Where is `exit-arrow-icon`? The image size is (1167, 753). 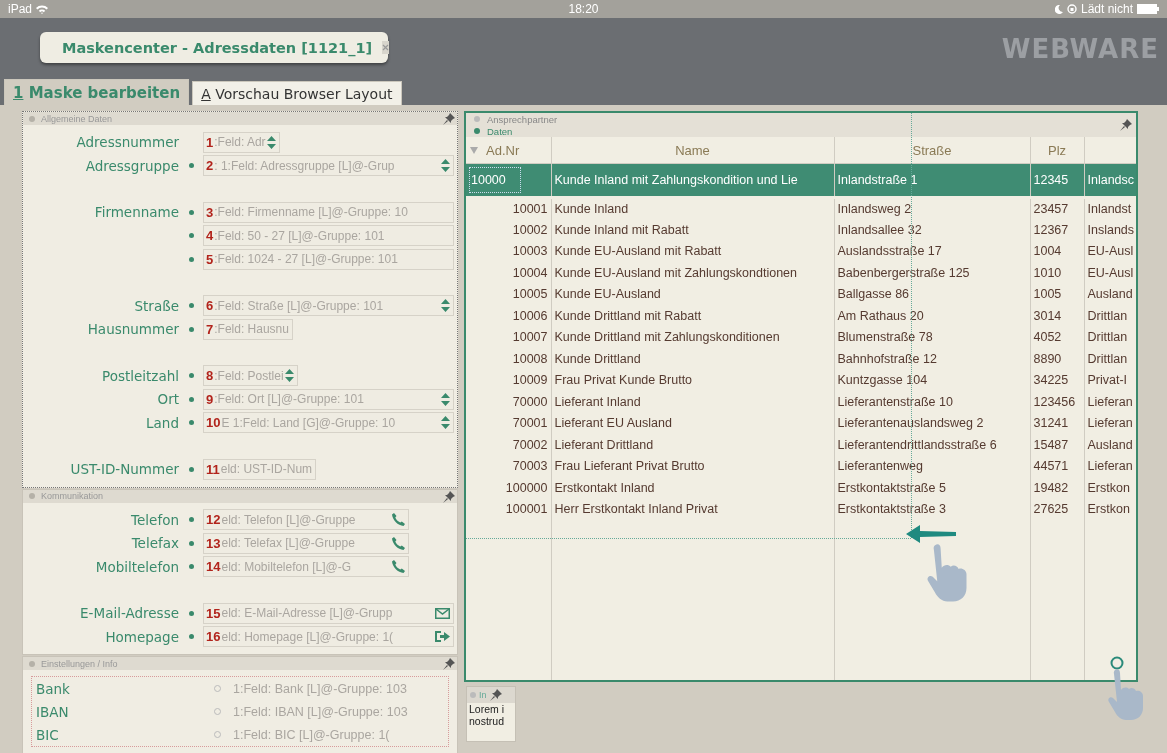
exit-arrow-icon is located at coordinates (442, 637).